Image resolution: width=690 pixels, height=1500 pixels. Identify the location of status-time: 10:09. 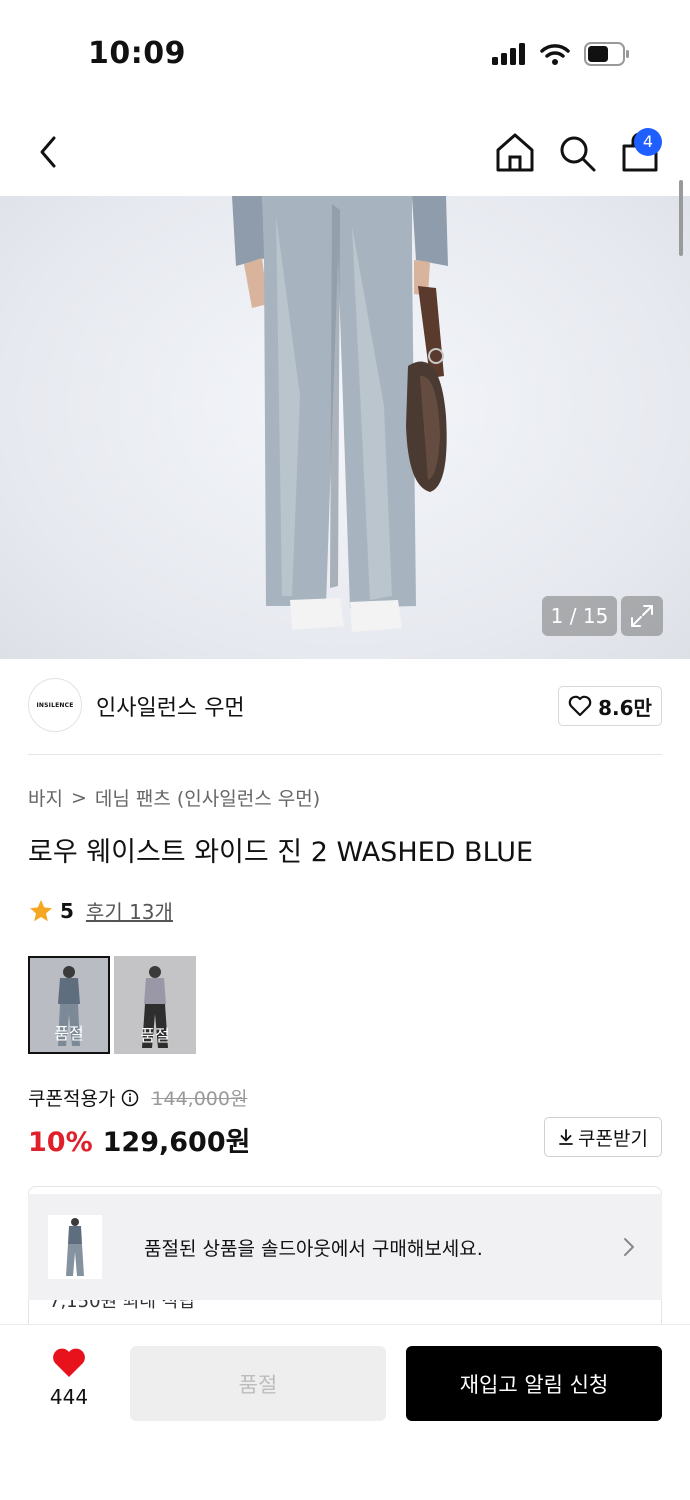
(137, 53).